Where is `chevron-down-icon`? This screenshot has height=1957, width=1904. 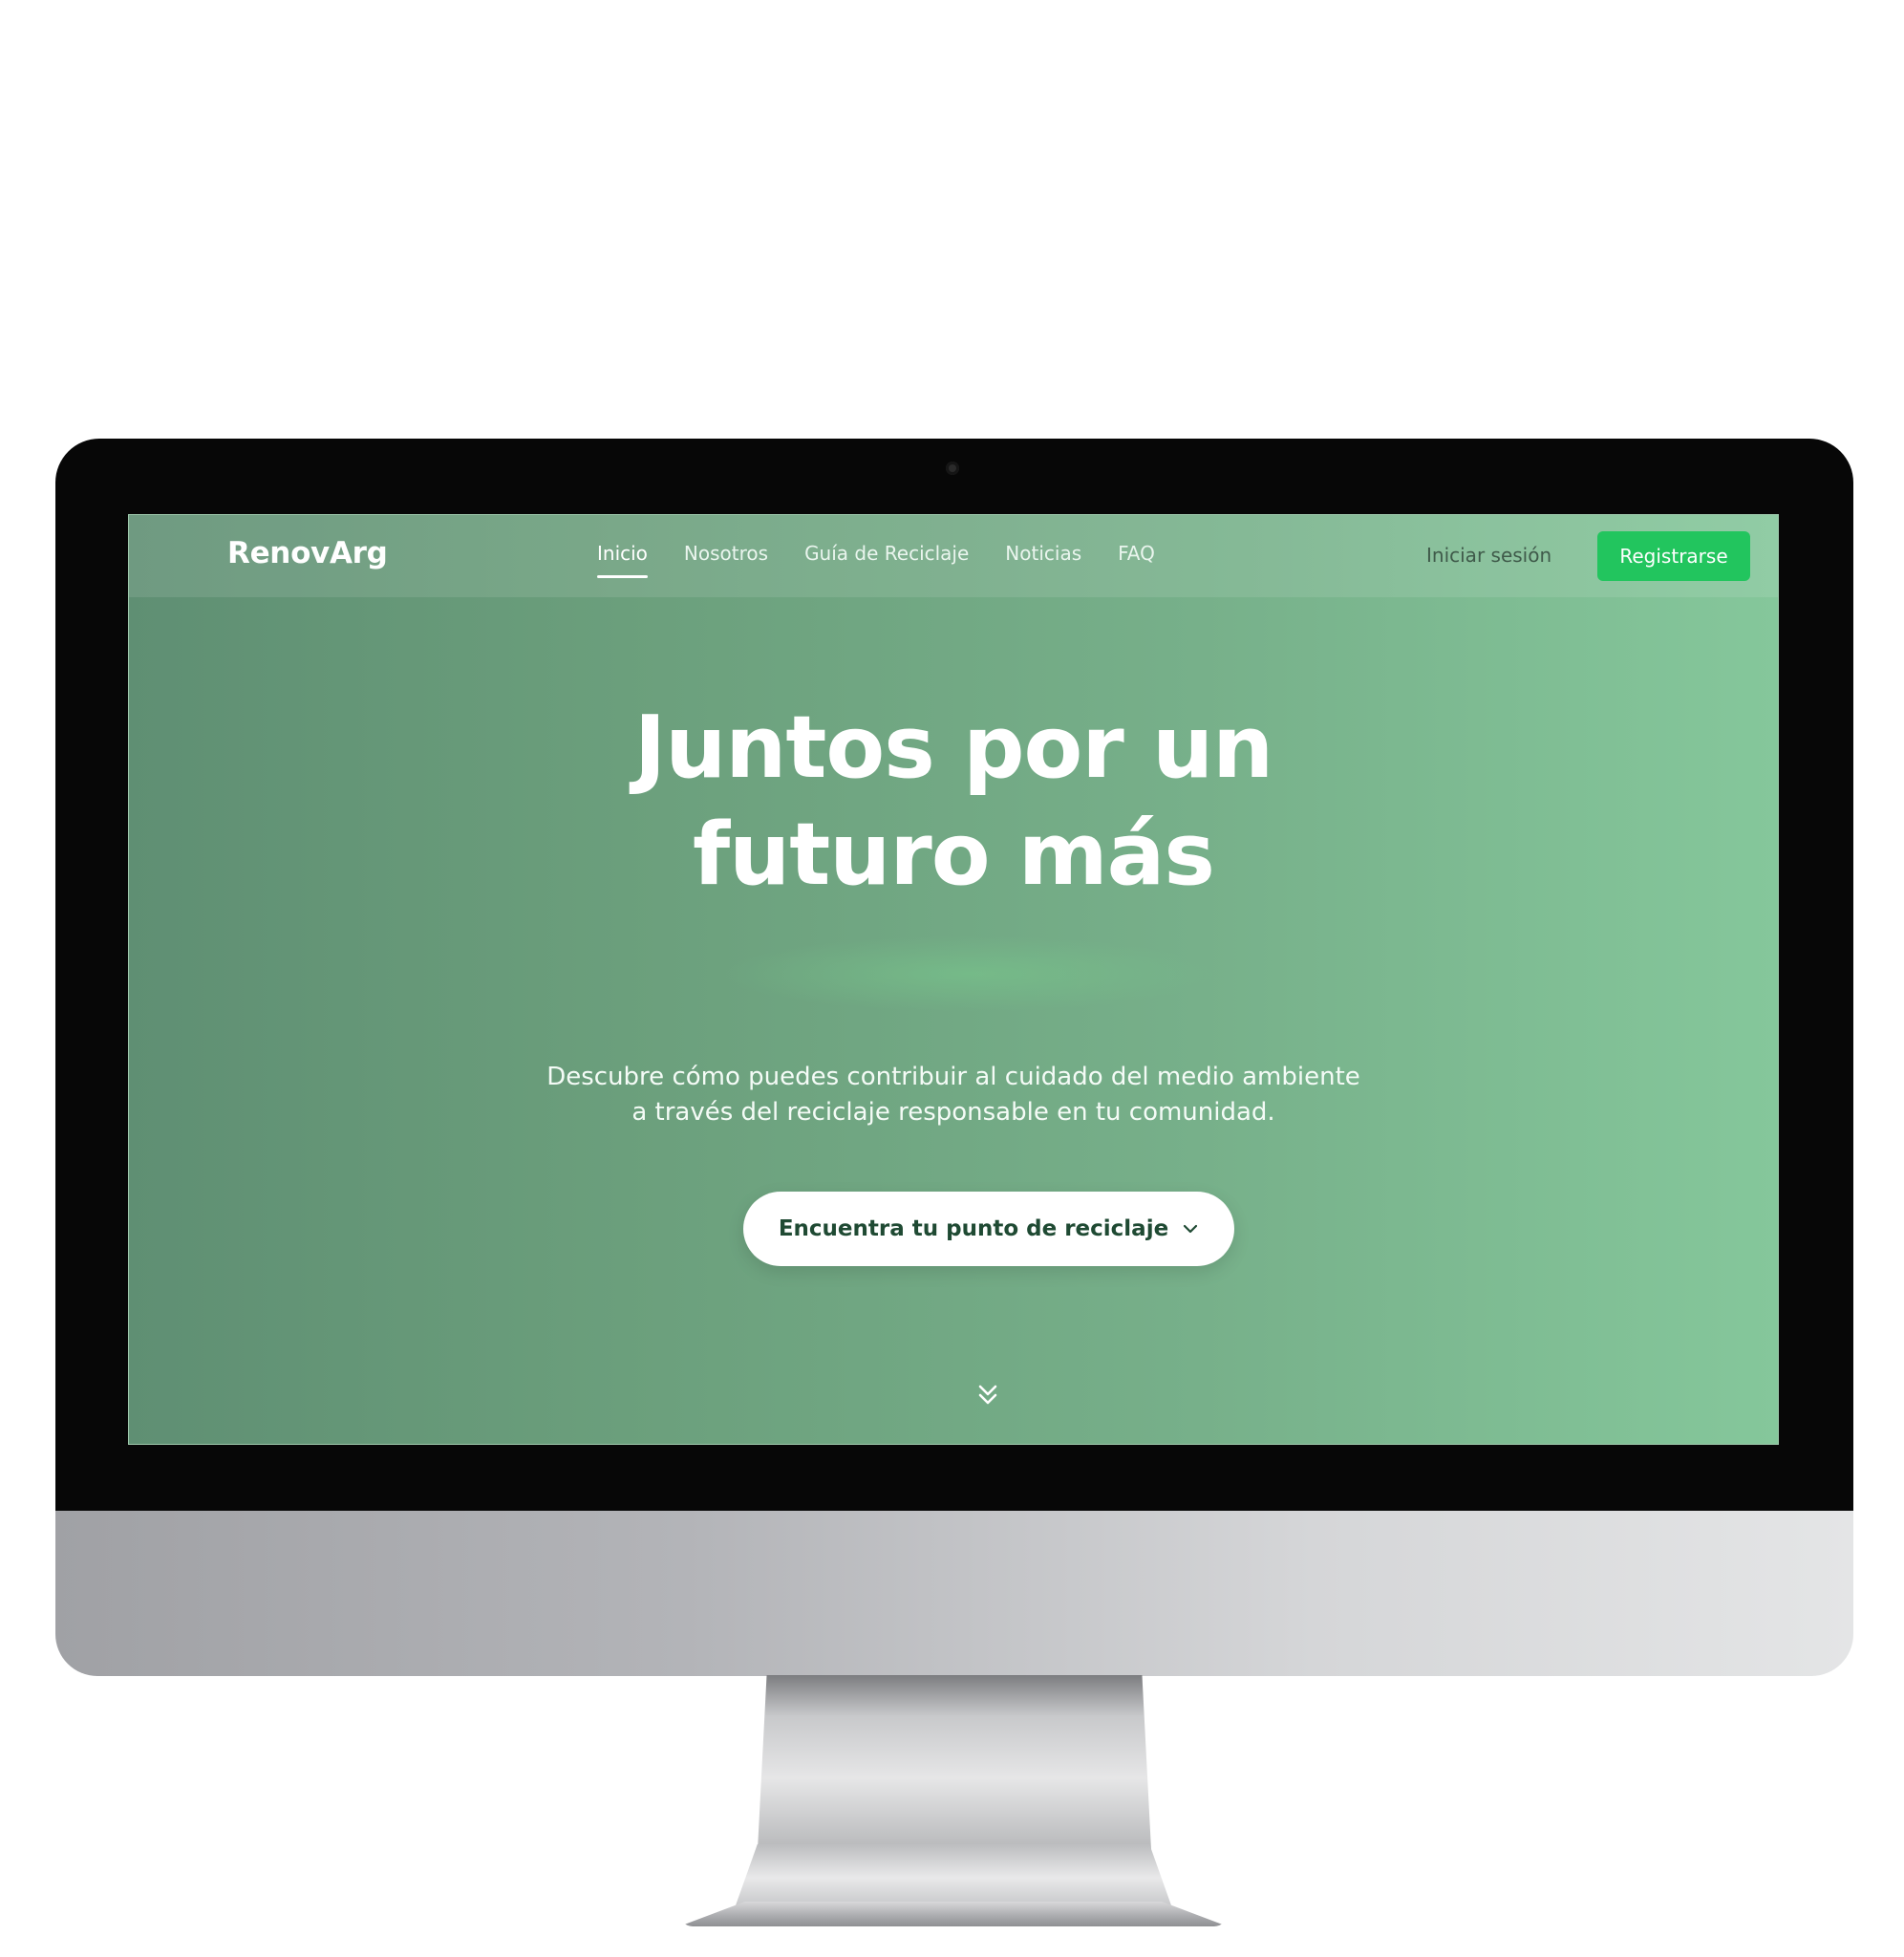 chevron-down-icon is located at coordinates (1191, 1229).